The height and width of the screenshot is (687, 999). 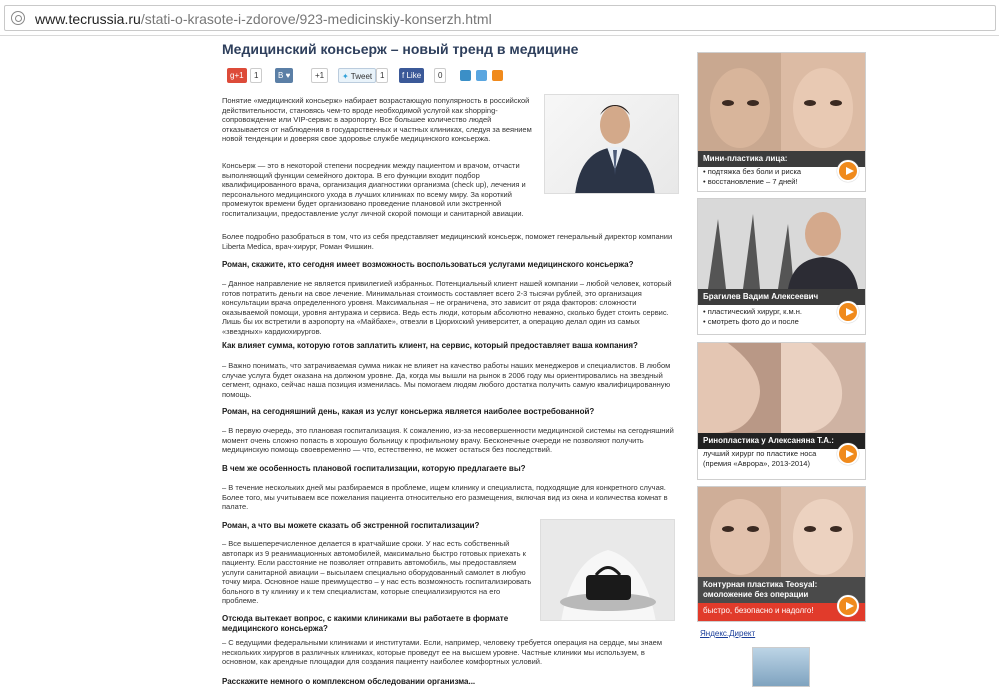 I want to click on vk-count: +1, so click(x=320, y=75).